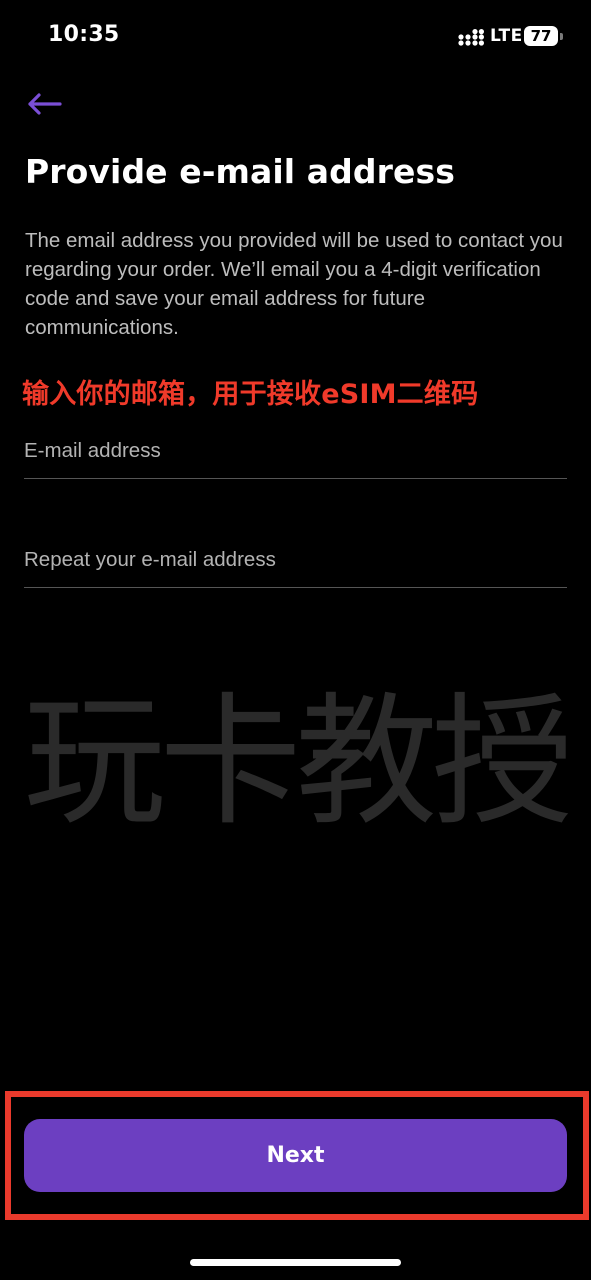 The width and height of the screenshot is (591, 1280). I want to click on status-time: 10:35, so click(84, 34).